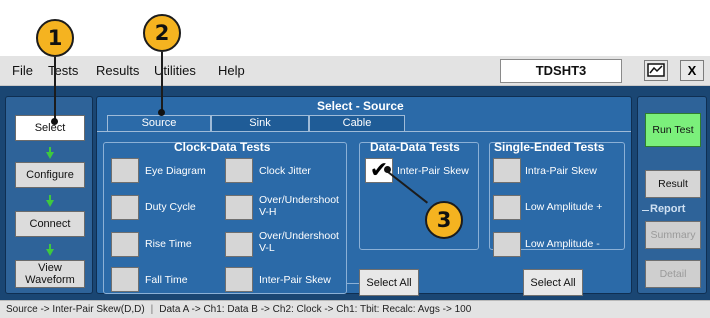 The image size is (710, 318). I want to click on window-icon, so click(656, 70).